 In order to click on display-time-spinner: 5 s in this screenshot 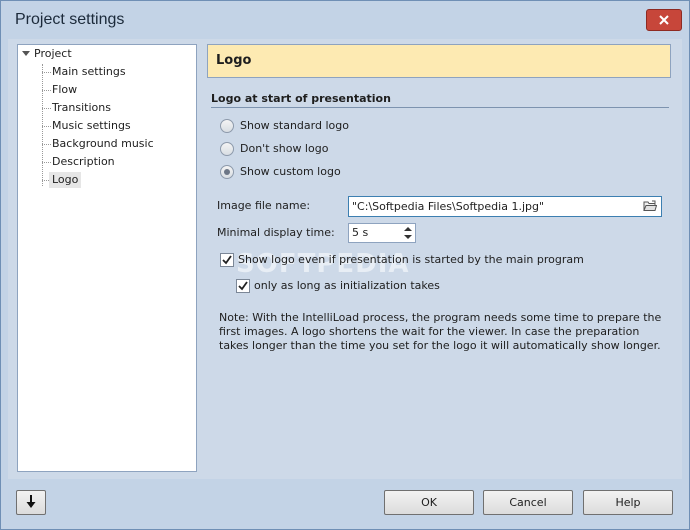, I will do `click(382, 233)`.